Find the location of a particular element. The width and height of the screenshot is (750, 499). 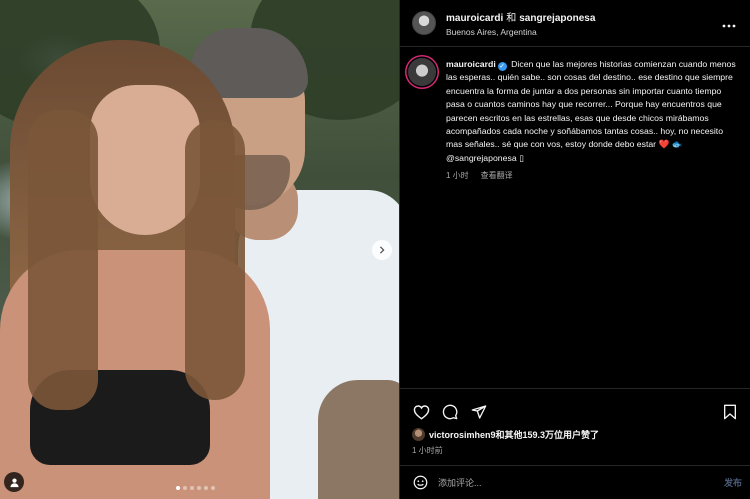

post-comment-button: 发布 is located at coordinates (733, 482).